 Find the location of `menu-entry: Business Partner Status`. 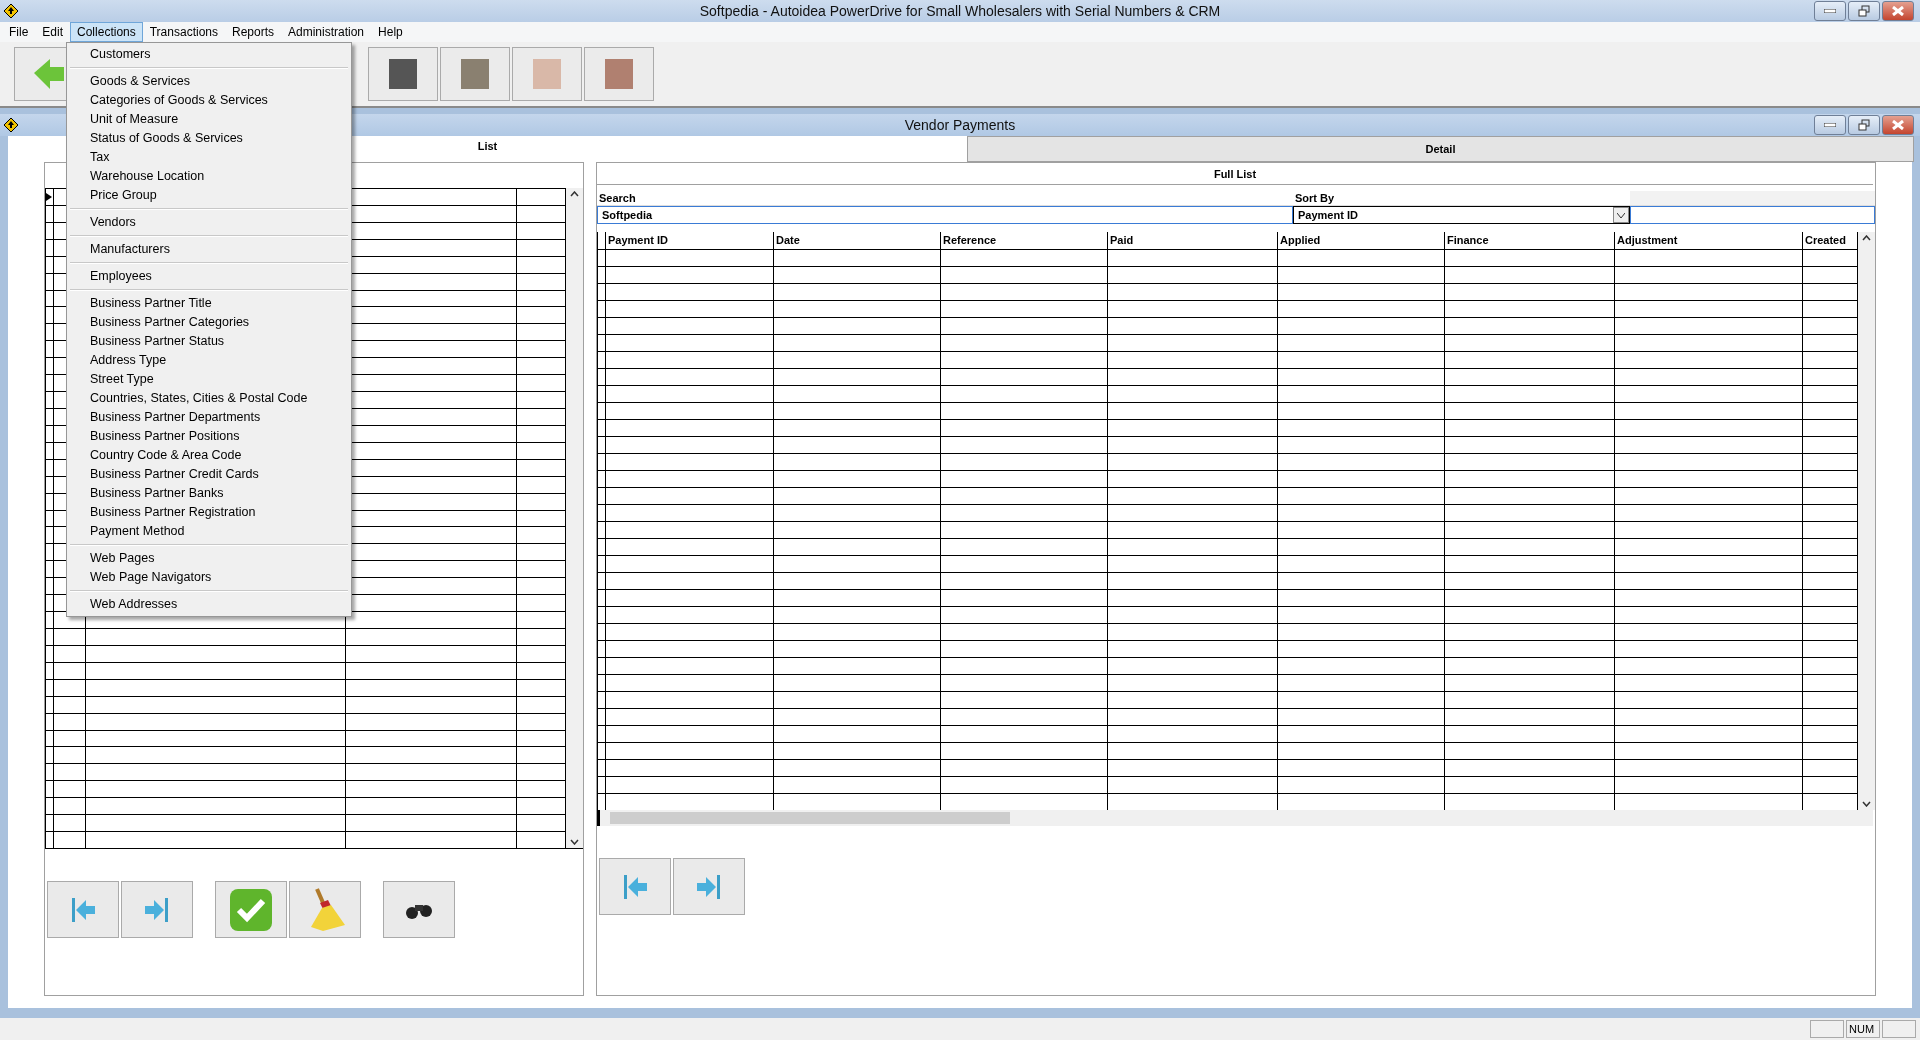

menu-entry: Business Partner Status is located at coordinates (209, 341).